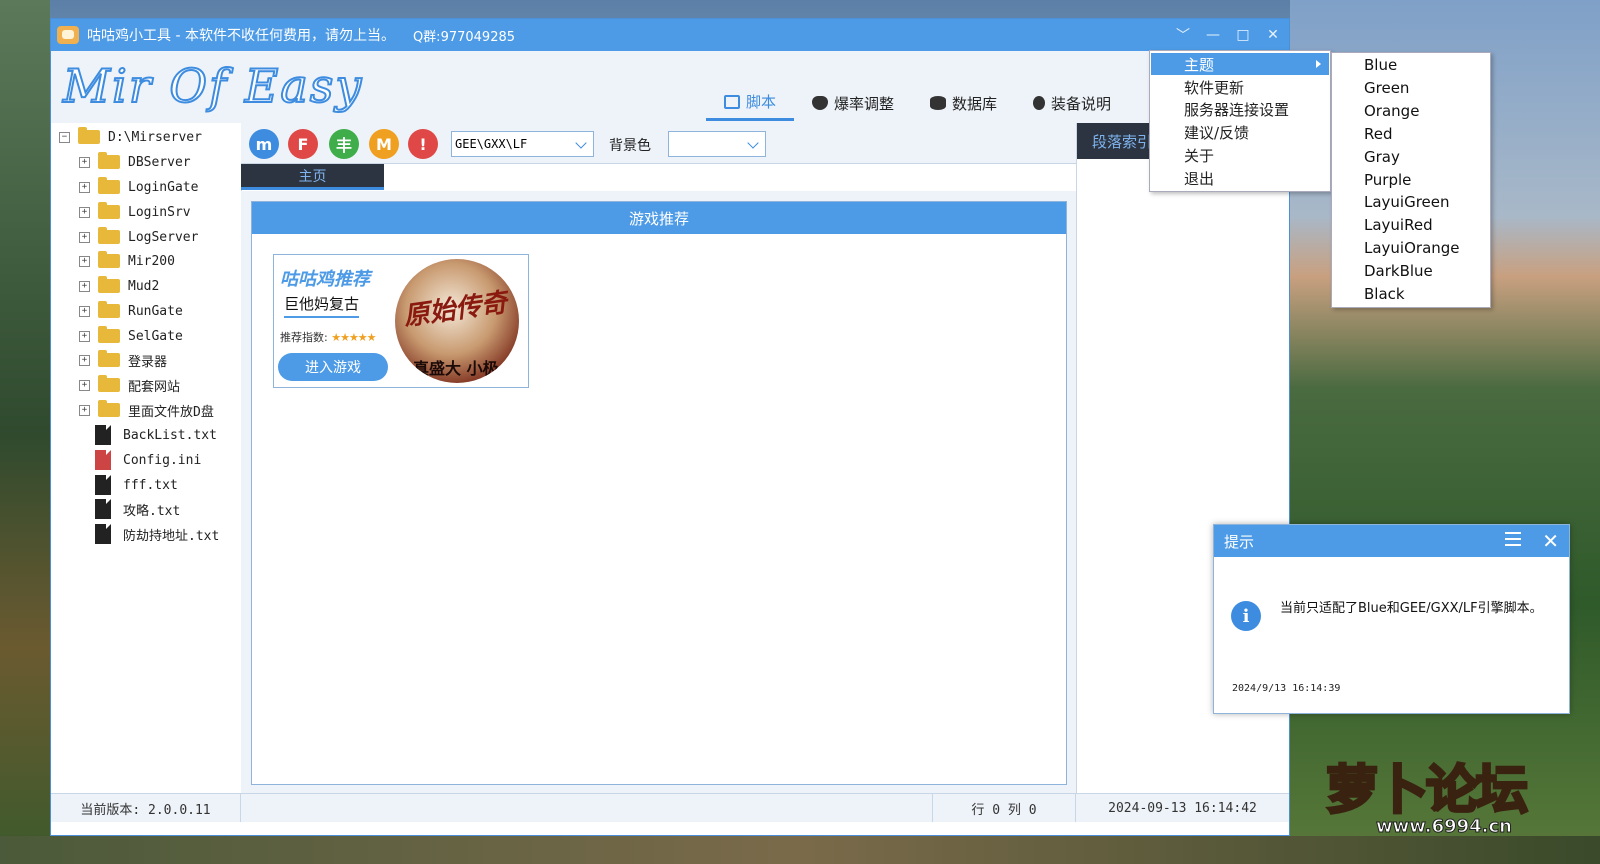 The height and width of the screenshot is (864, 1600). What do you see at coordinates (171, 536) in the screenshot?
I see `tree-label: 防劫持地址.txt` at bounding box center [171, 536].